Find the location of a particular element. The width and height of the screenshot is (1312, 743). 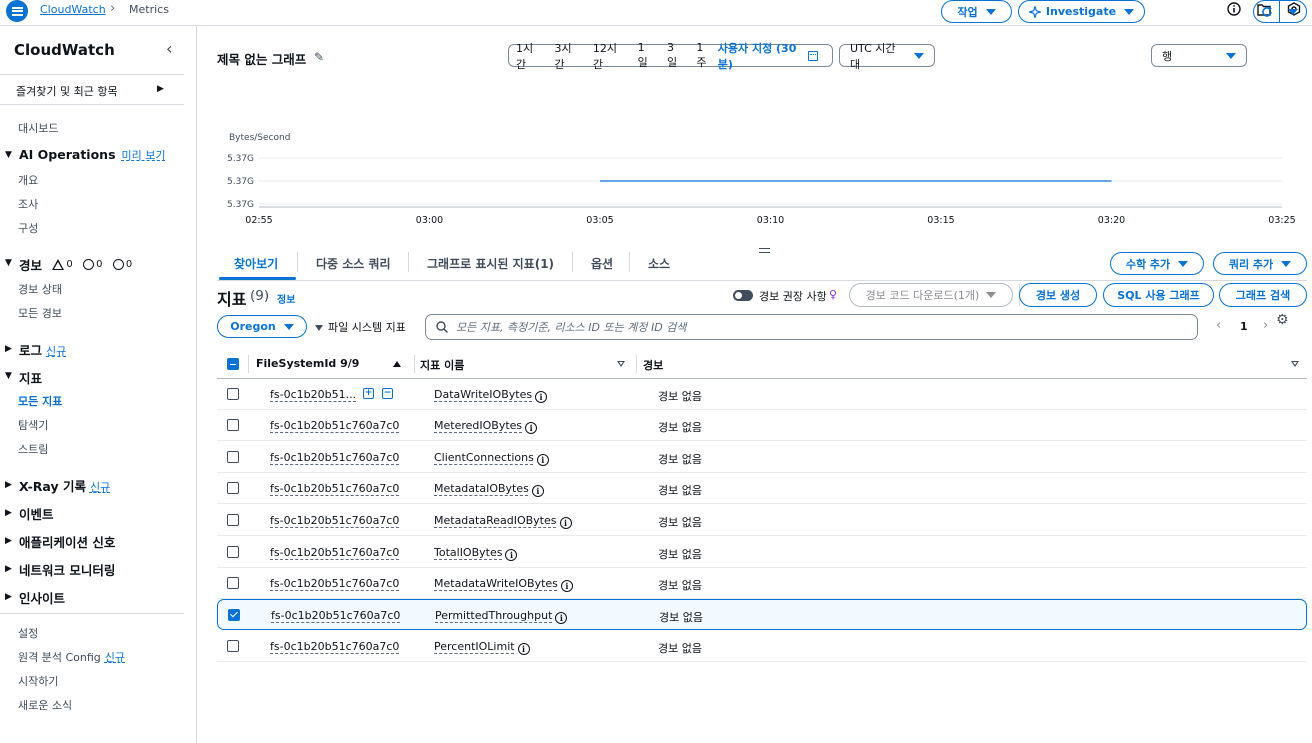

sidebar-item-alarm-state: 경보 상태 is located at coordinates (40, 289).